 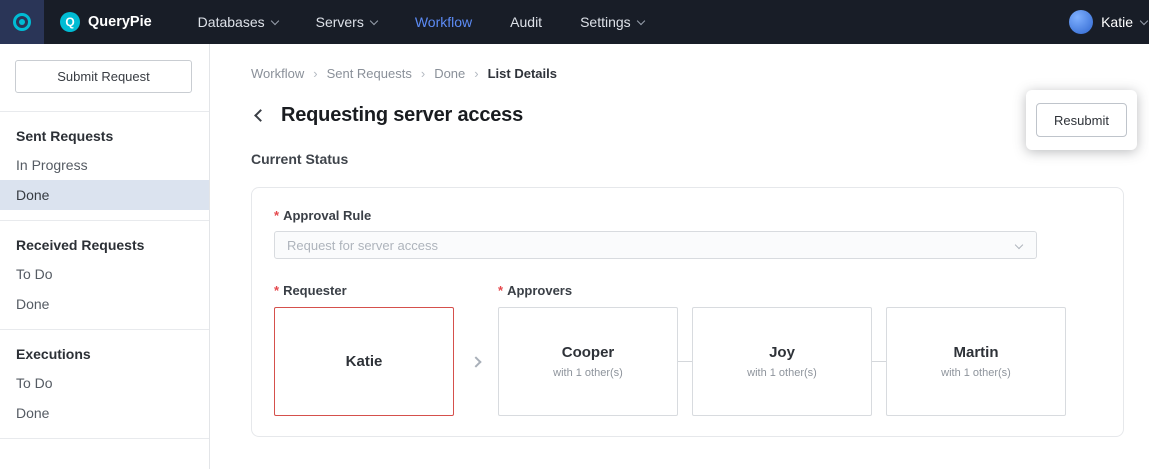 I want to click on nav-servers: Servers, so click(x=347, y=22).